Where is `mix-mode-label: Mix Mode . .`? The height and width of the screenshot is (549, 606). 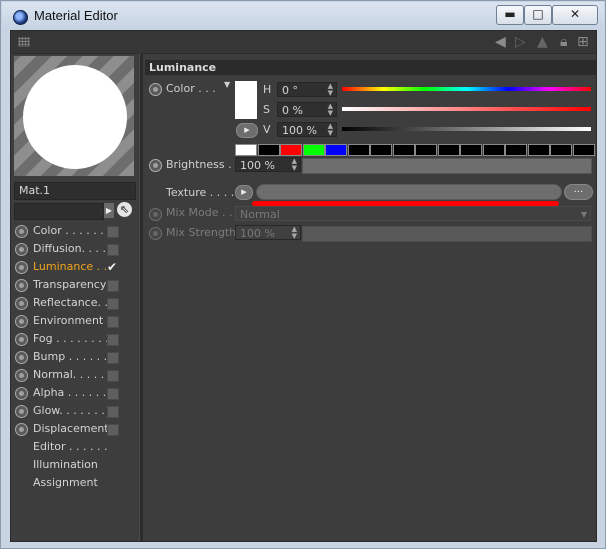
mix-mode-label: Mix Mode . . is located at coordinates (199, 212).